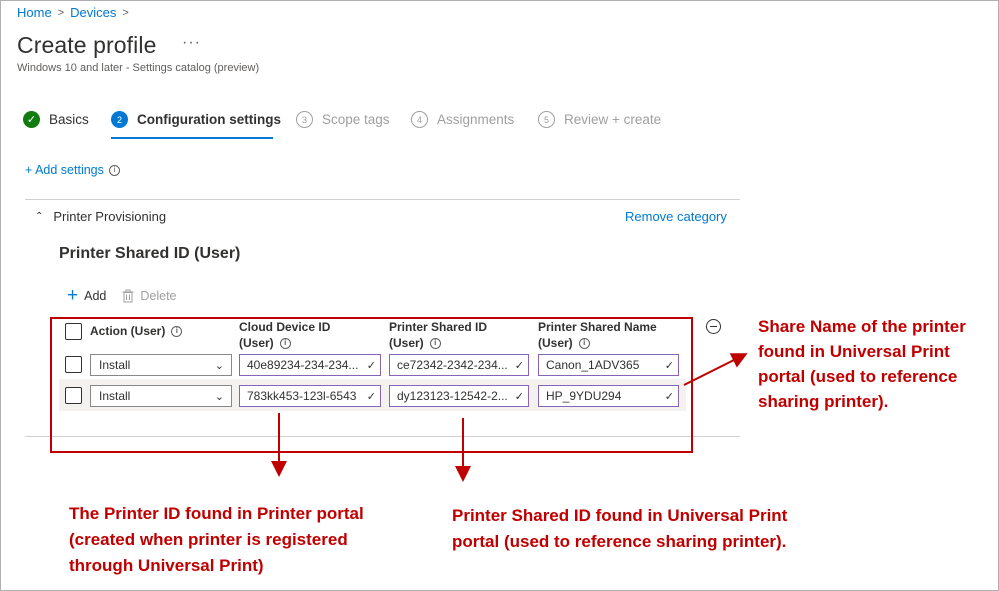 The image size is (999, 591). Describe the element at coordinates (110, 216) in the screenshot. I see `category-name: Printer Provisioning` at that location.